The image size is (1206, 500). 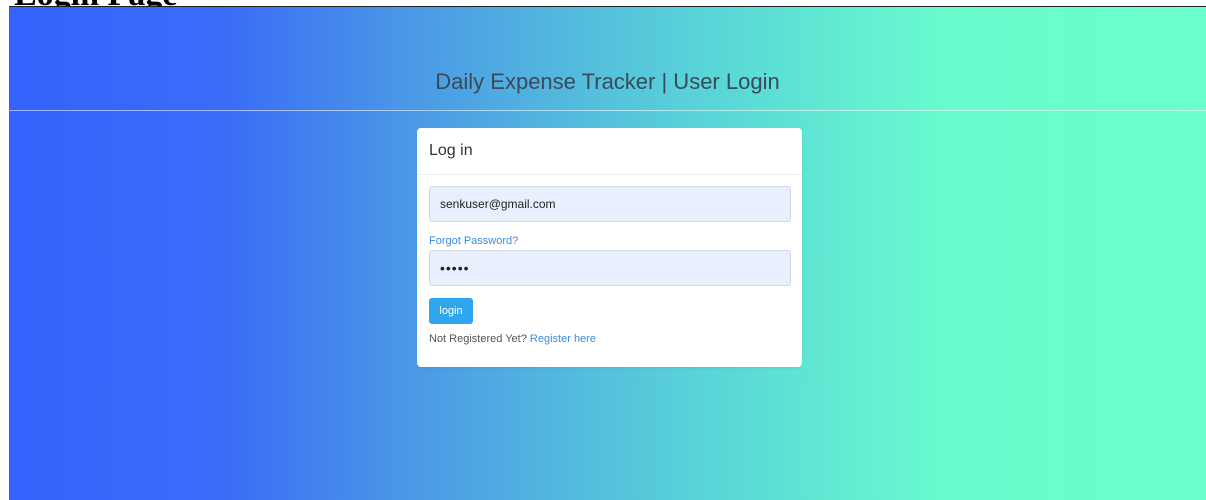 I want to click on app-title: Daily Expense Tracker | User Login, so click(x=607, y=81).